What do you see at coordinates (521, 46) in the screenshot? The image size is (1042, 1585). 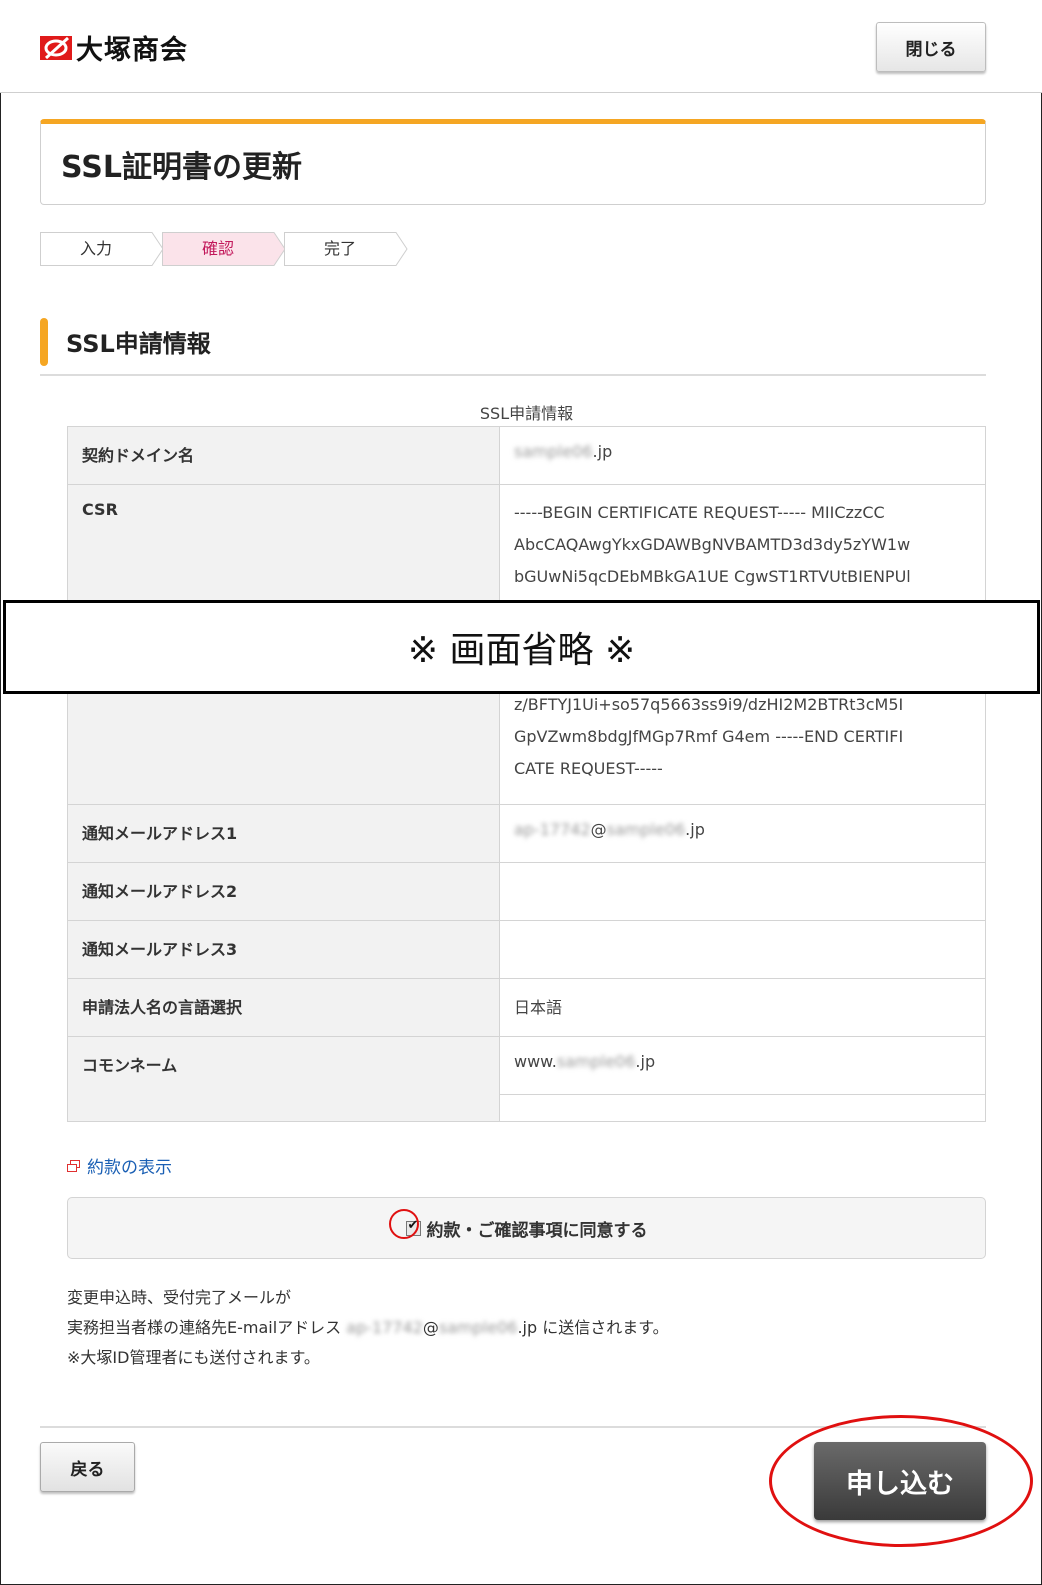 I see `header: 大塚商会 閉じる` at bounding box center [521, 46].